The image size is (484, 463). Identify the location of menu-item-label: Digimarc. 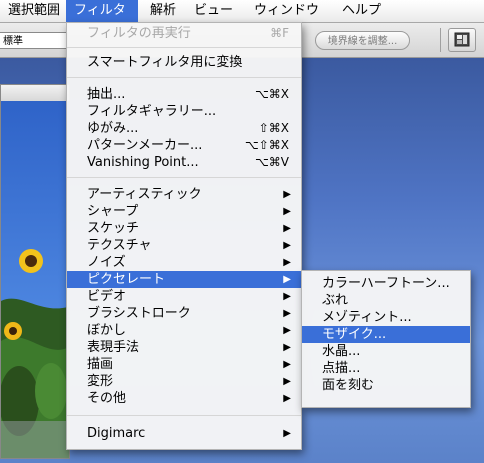
(116, 433).